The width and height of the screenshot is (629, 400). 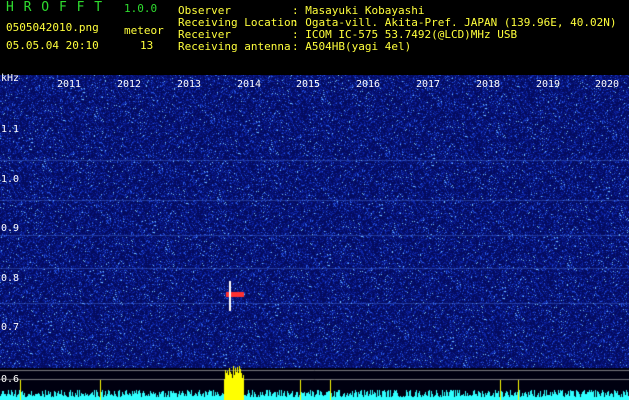 I want to click on app-version: 1.0.0, so click(x=141, y=8).